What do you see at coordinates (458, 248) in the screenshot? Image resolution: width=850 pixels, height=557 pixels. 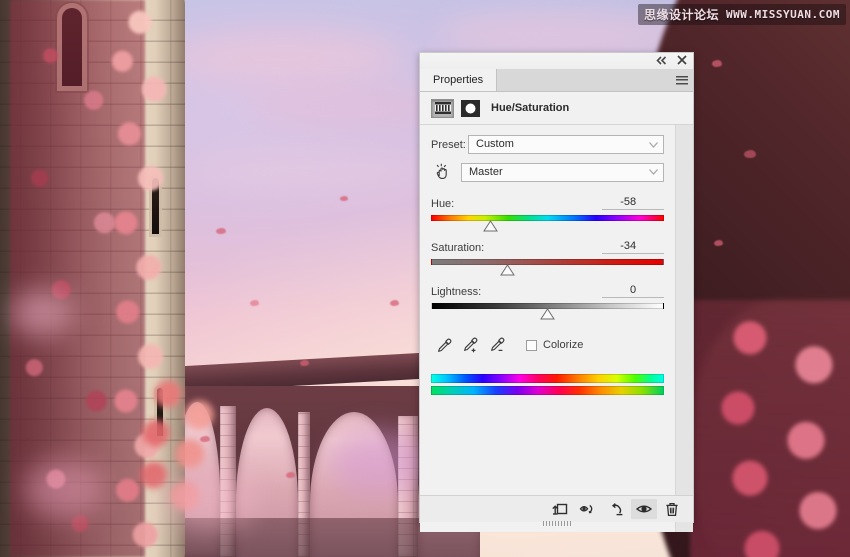 I see `saturation-slider-label: Saturation:` at bounding box center [458, 248].